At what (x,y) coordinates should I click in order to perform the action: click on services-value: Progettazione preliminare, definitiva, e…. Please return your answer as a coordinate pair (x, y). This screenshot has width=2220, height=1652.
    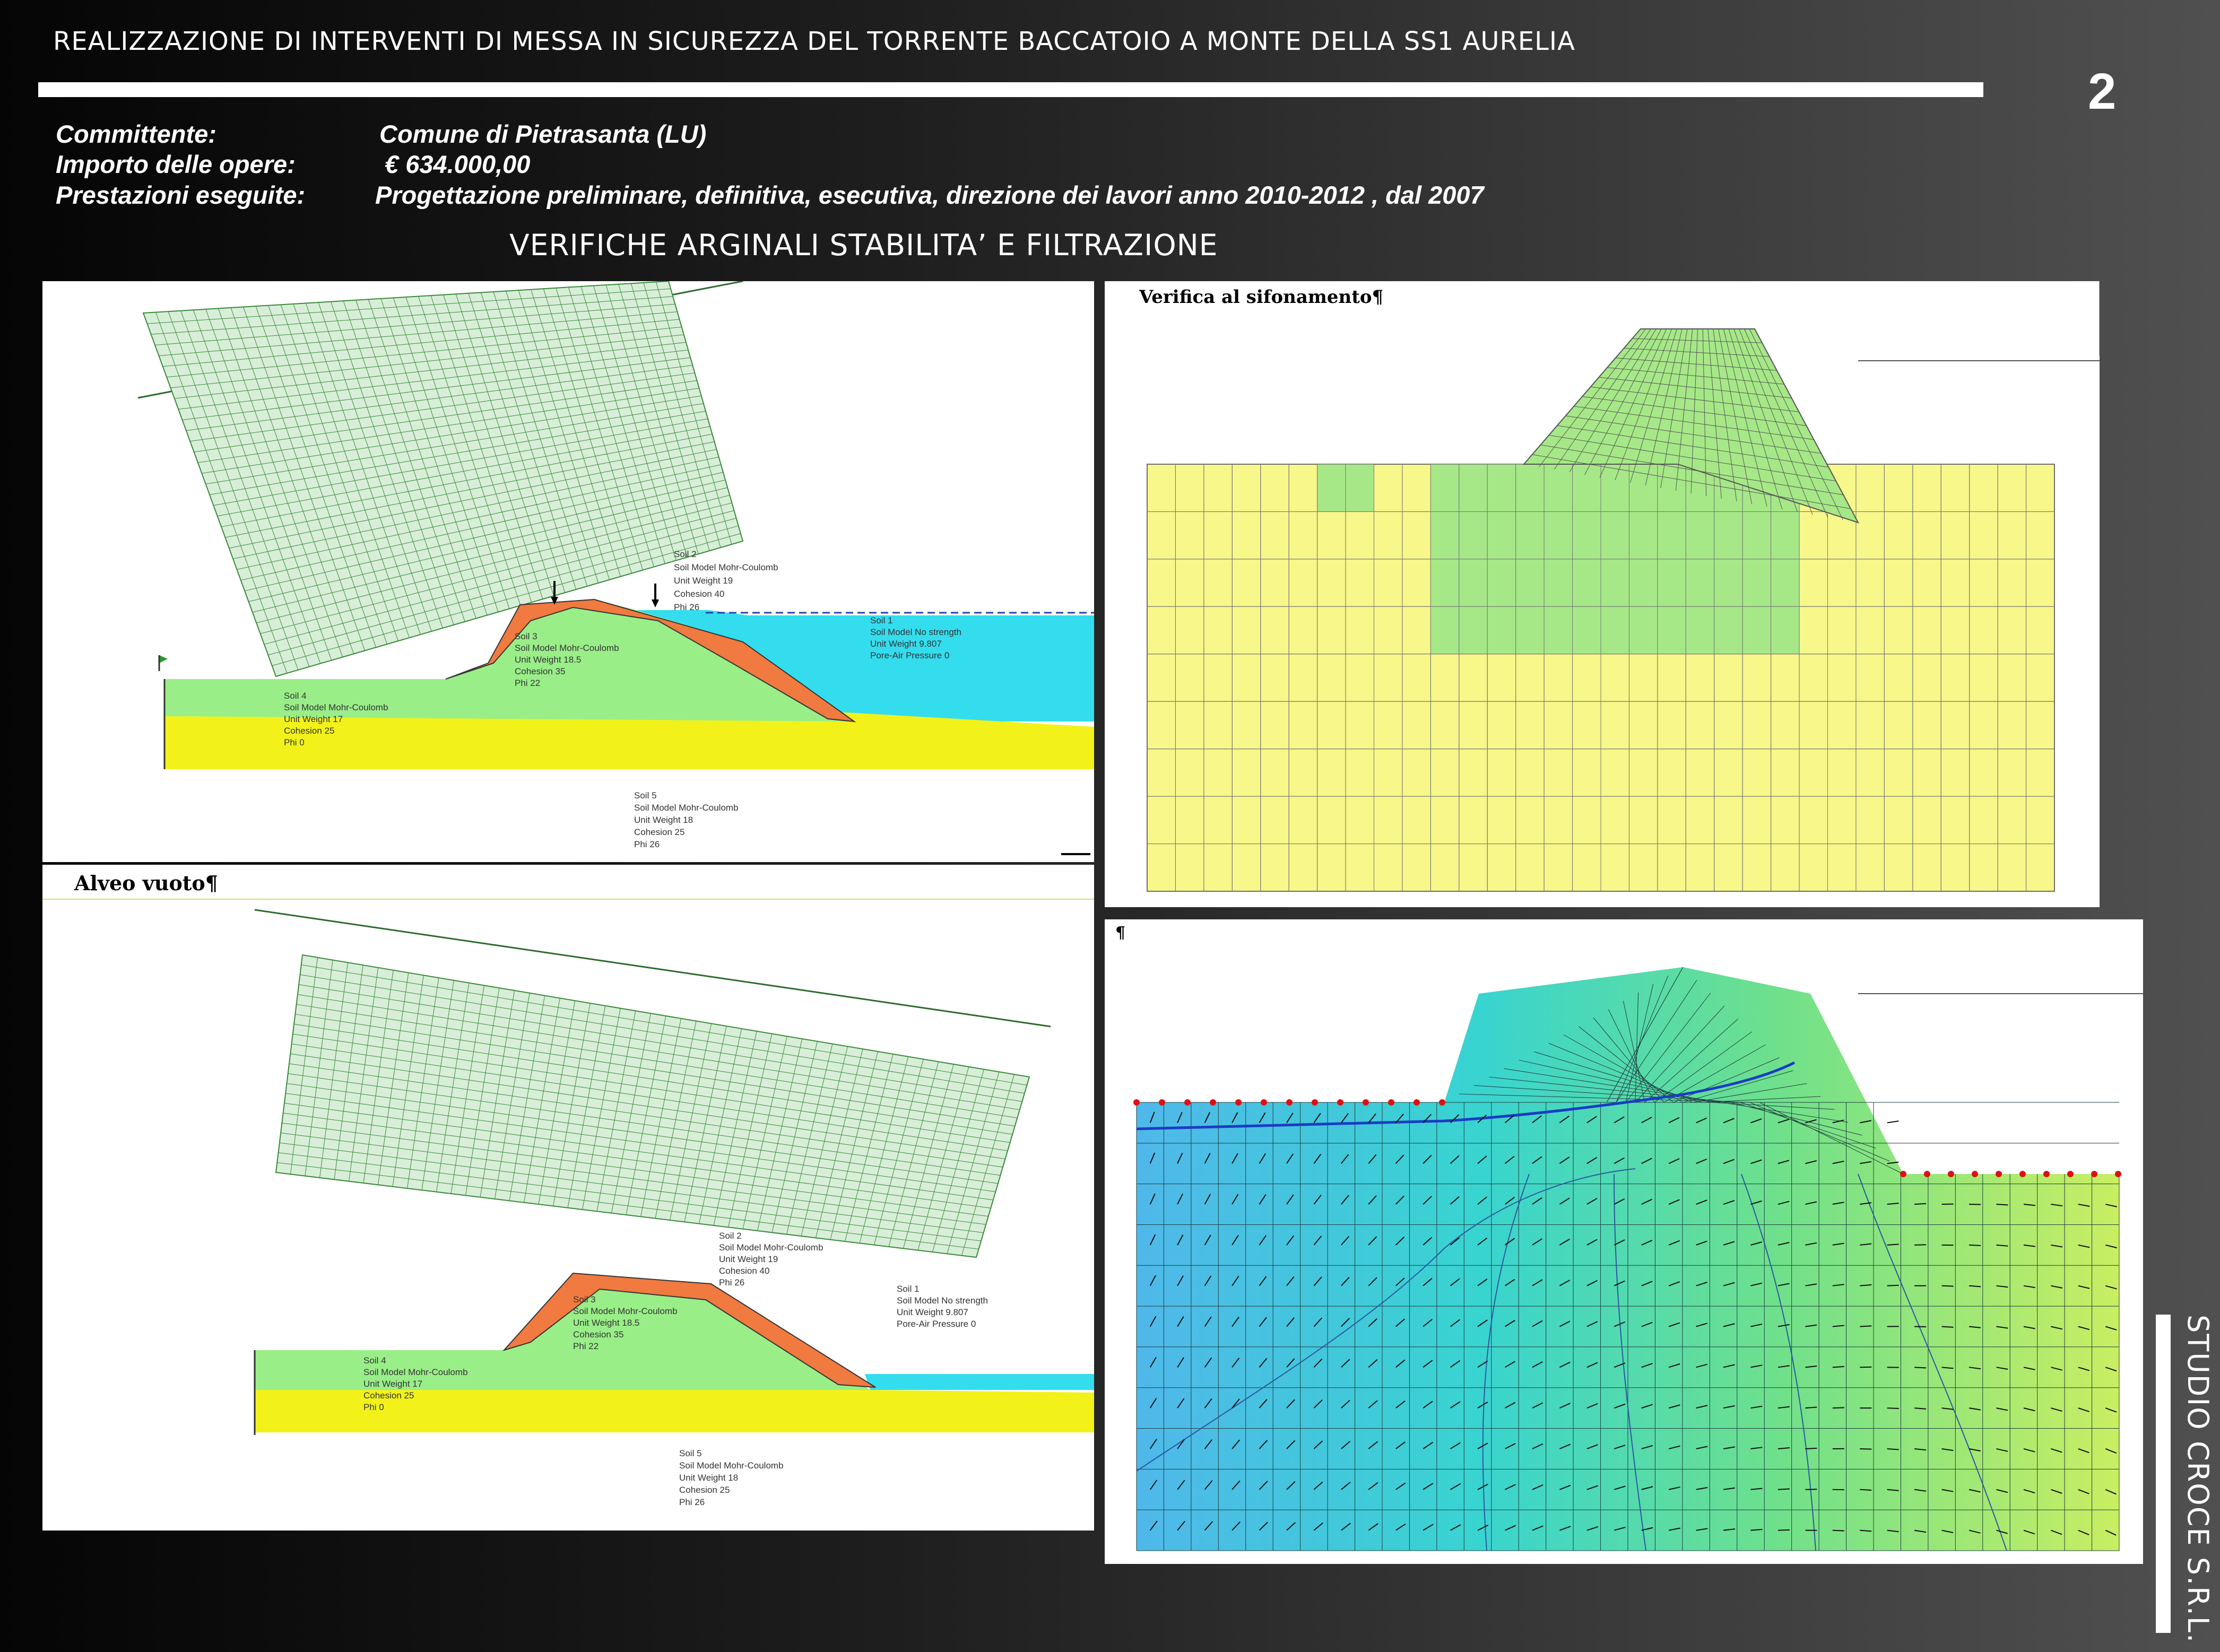
    Looking at the image, I should click on (929, 195).